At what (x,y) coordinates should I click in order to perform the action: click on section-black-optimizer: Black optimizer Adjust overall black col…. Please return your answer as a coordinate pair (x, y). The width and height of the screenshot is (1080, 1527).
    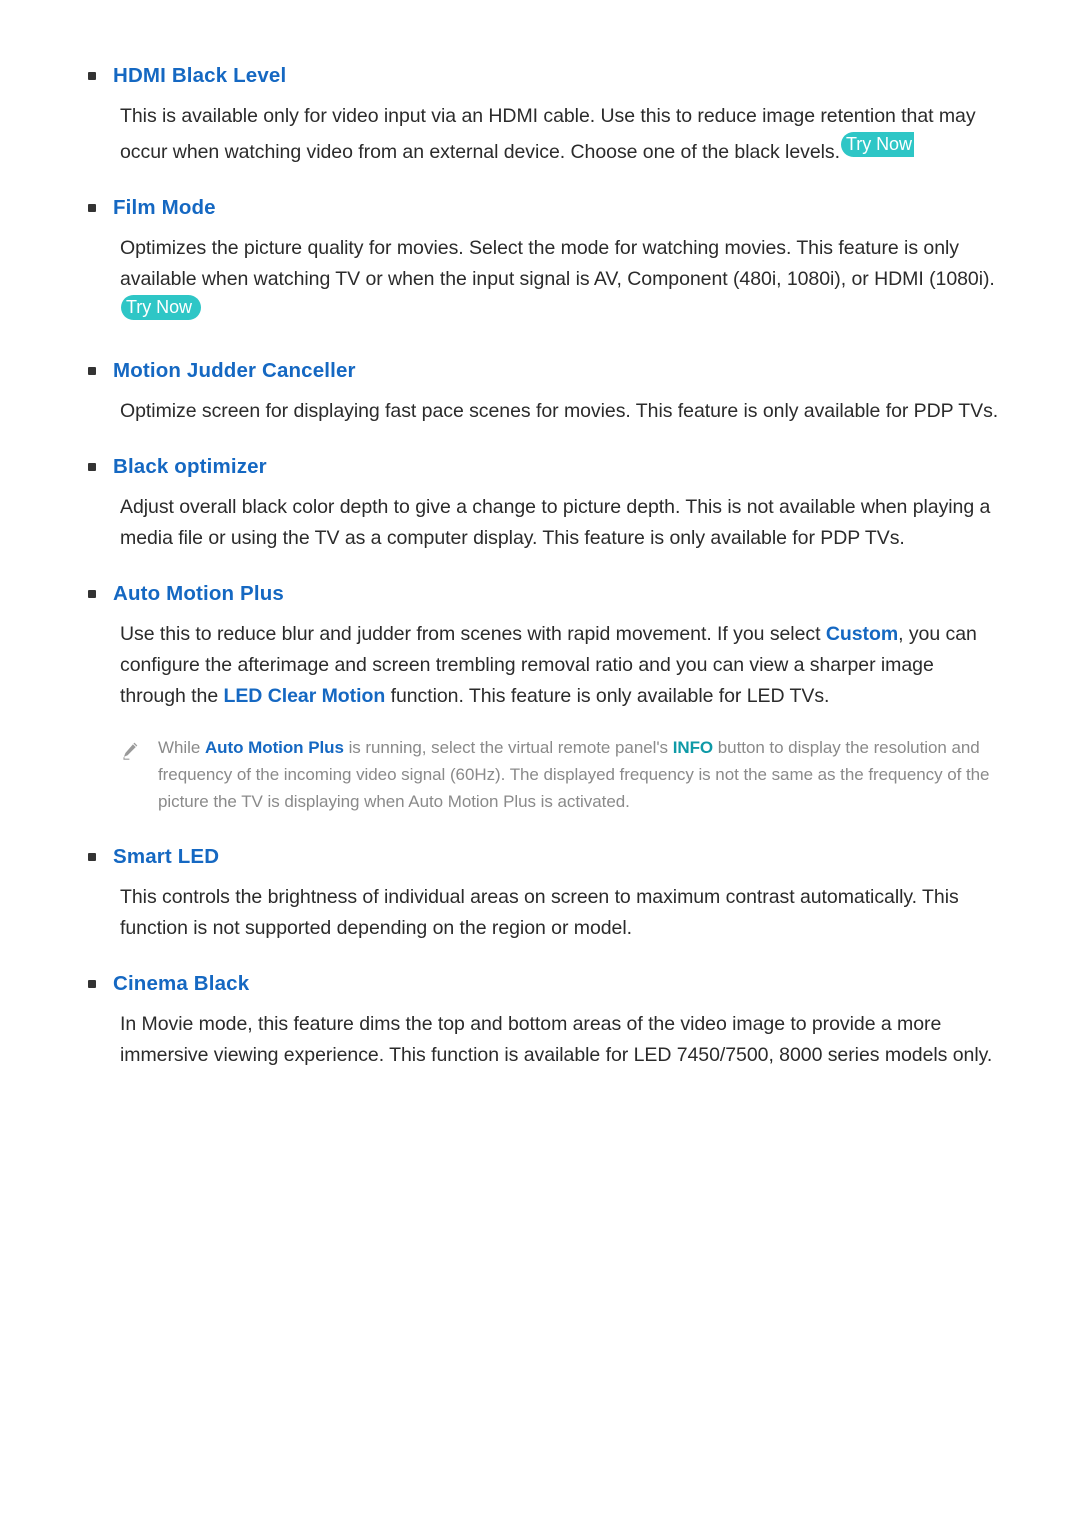
    Looking at the image, I should click on (530, 503).